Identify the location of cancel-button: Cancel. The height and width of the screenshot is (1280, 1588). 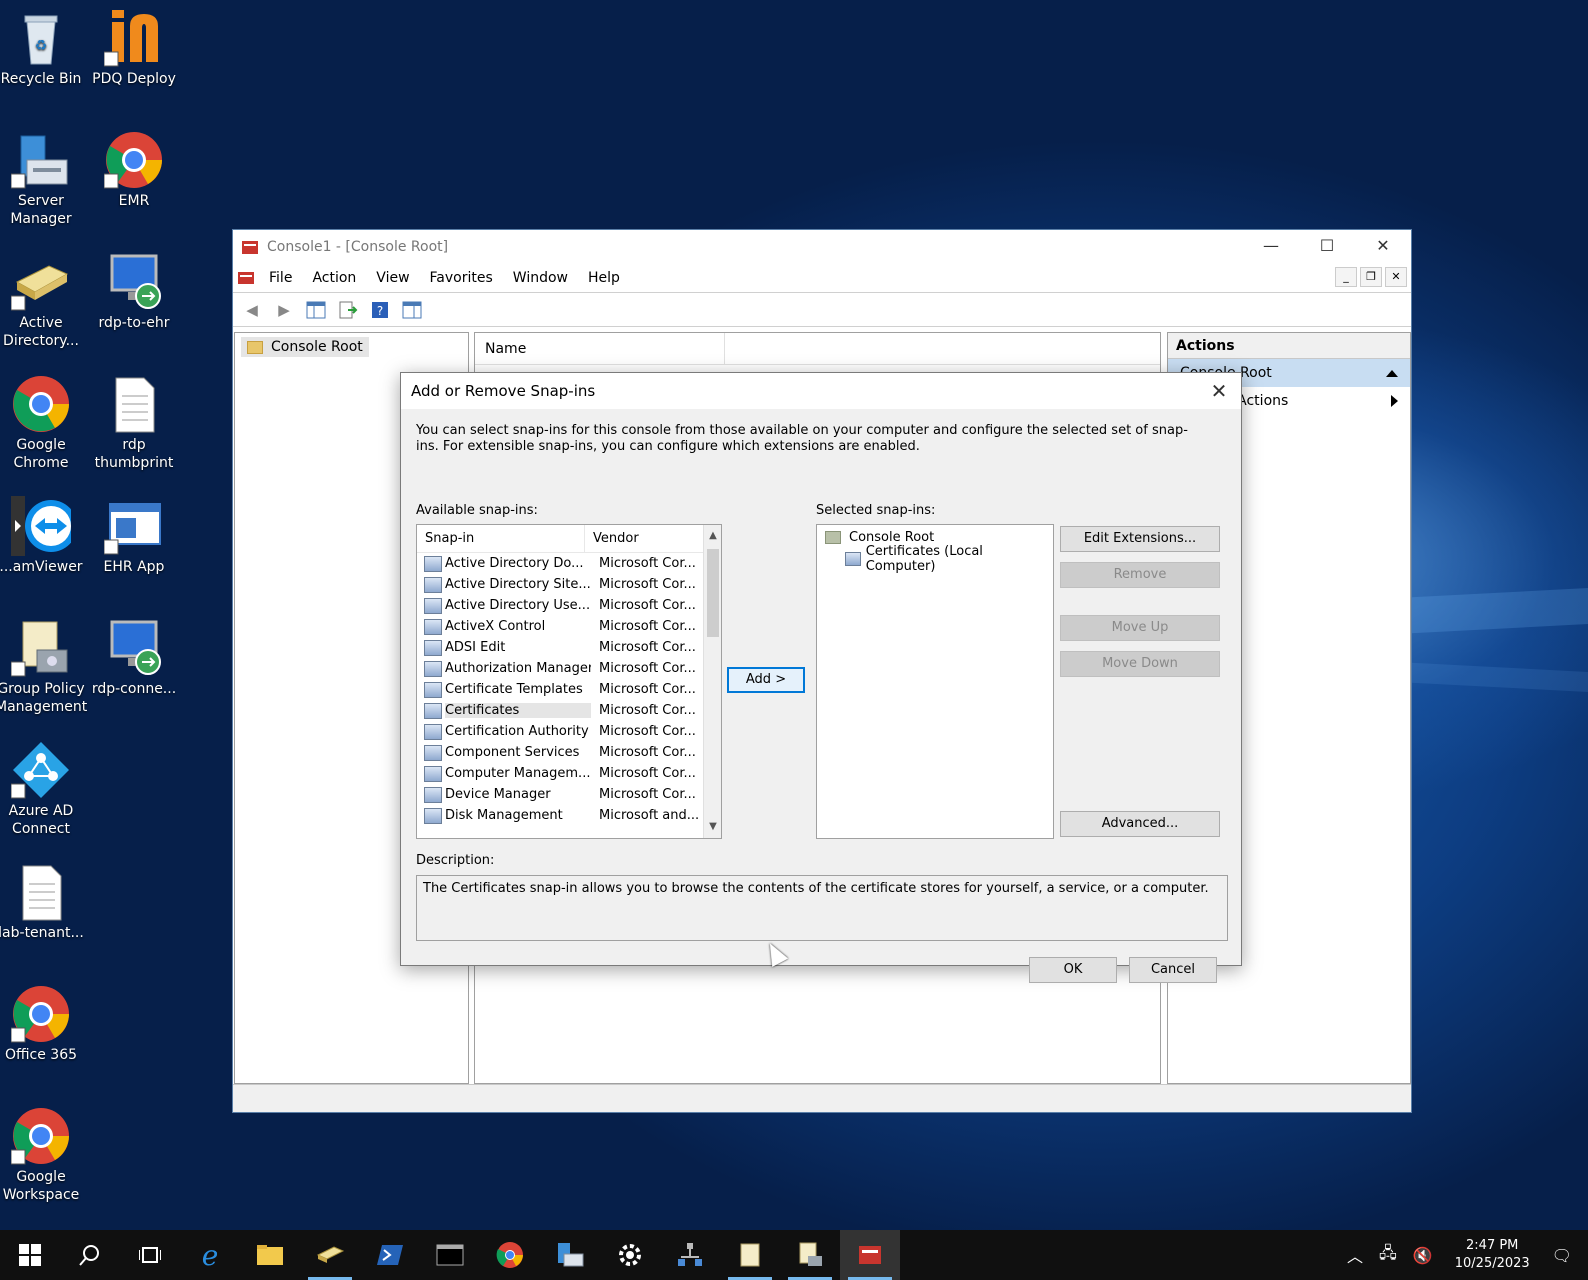
(1173, 970).